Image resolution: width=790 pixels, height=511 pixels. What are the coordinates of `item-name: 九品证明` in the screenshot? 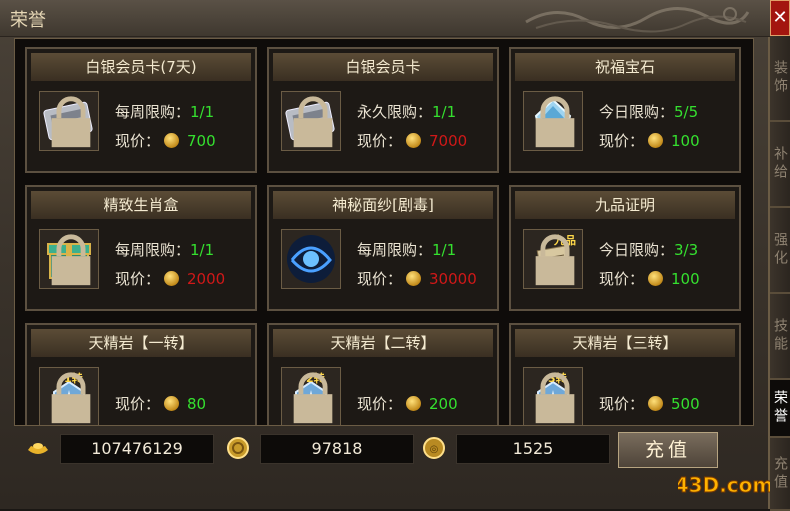 It's located at (625, 205).